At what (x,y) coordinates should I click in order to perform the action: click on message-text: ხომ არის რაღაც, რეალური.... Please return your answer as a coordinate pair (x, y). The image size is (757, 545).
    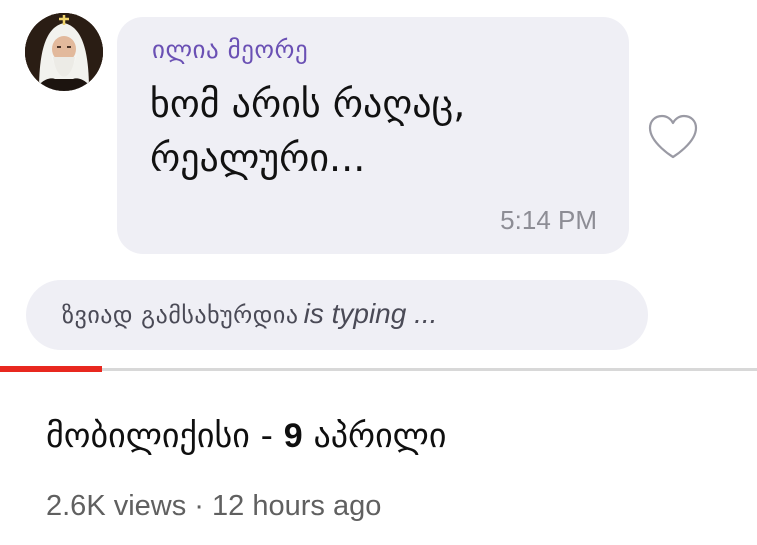
    Looking at the image, I should click on (380, 131).